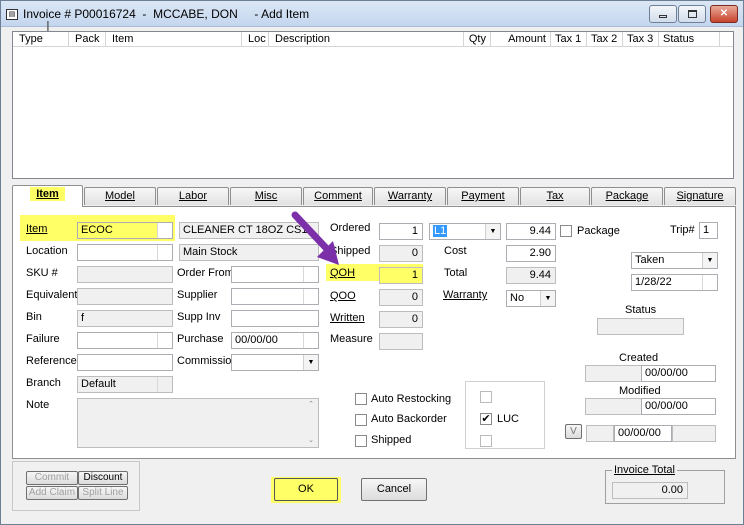 The height and width of the screenshot is (525, 744). Describe the element at coordinates (674, 282) in the screenshot. I see `taken-date-input: 1/28/22` at that location.